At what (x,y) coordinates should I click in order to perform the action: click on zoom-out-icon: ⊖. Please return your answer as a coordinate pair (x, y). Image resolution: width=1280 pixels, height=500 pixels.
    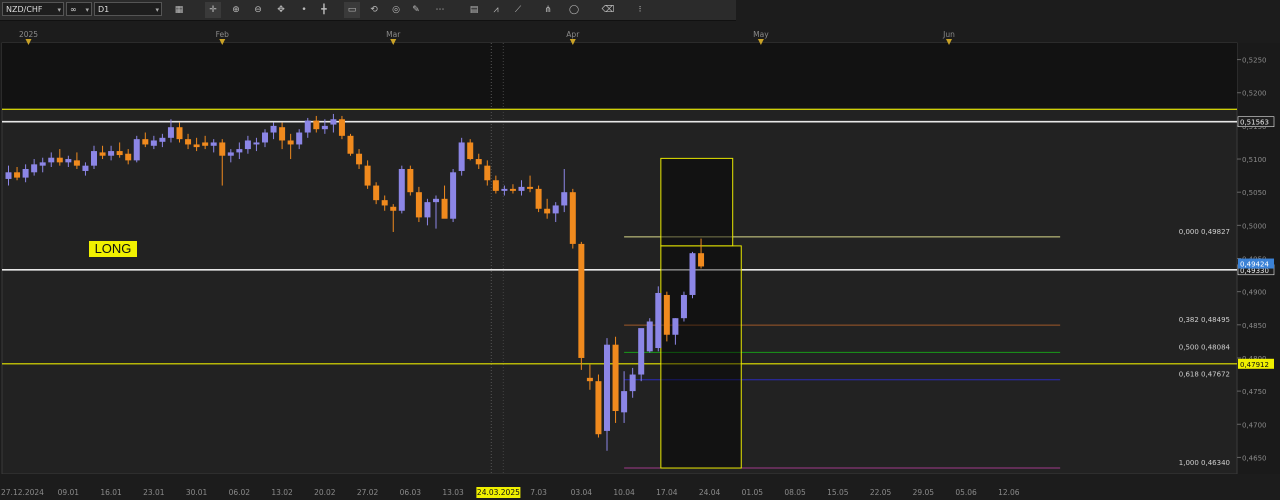
    Looking at the image, I should click on (258, 10).